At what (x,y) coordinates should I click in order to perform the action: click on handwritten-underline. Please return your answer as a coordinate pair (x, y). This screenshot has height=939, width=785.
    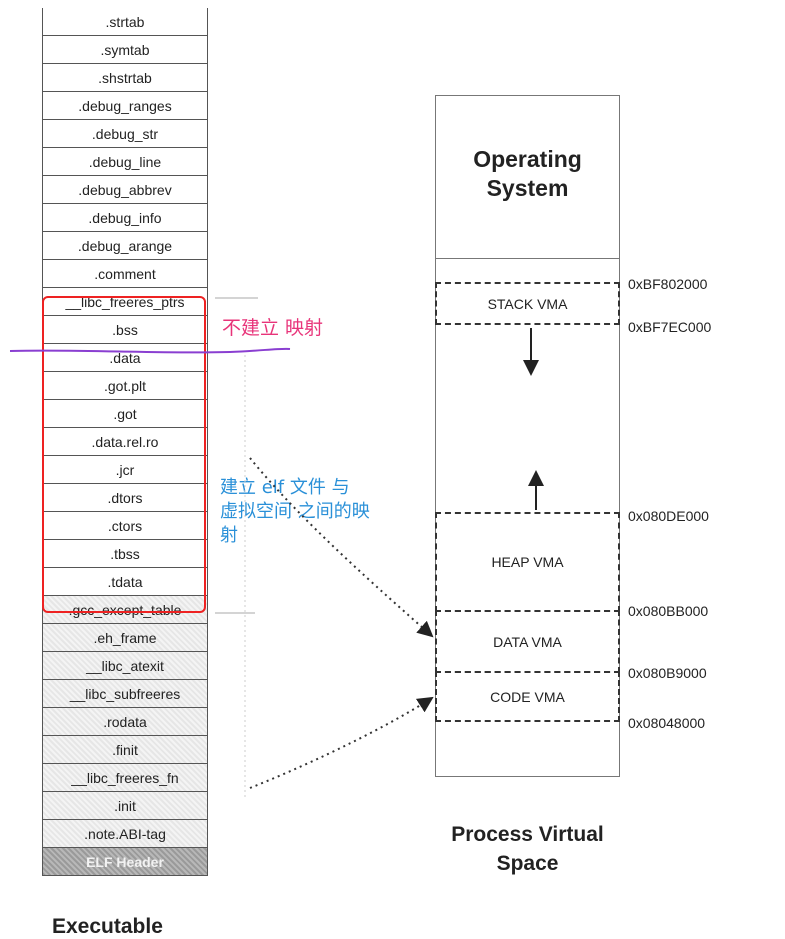
    Looking at the image, I should click on (150, 350).